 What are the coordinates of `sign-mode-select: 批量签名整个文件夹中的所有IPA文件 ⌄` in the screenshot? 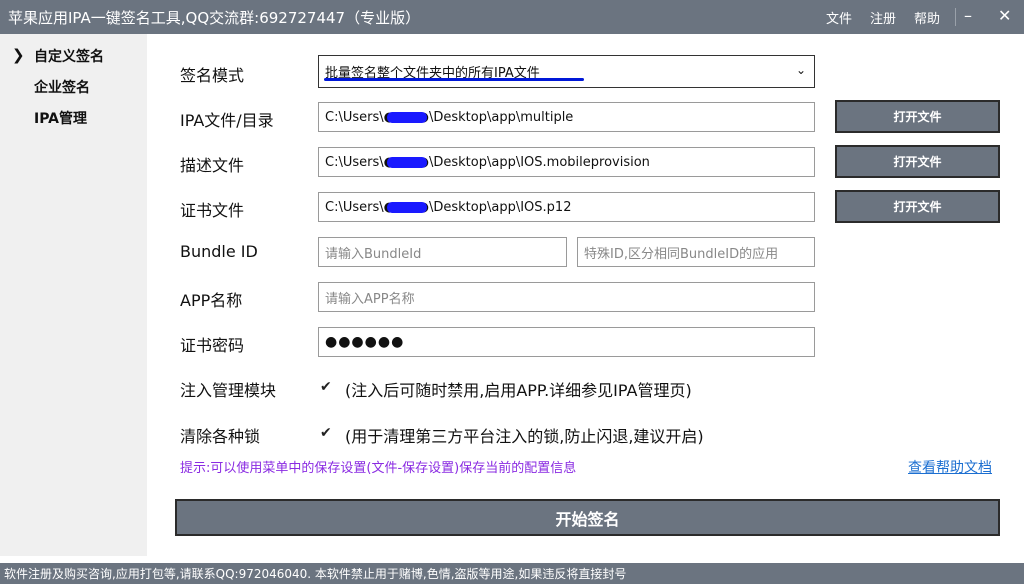 It's located at (566, 71).